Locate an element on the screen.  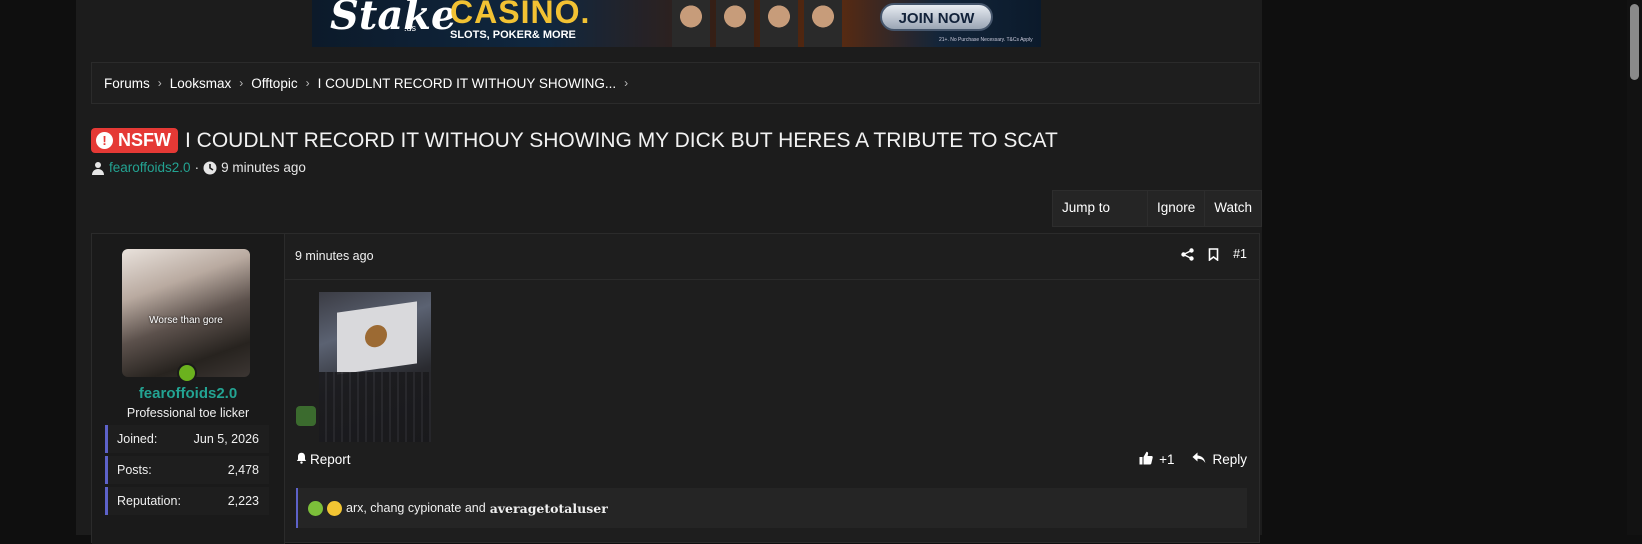
clock-icon is located at coordinates (210, 168).